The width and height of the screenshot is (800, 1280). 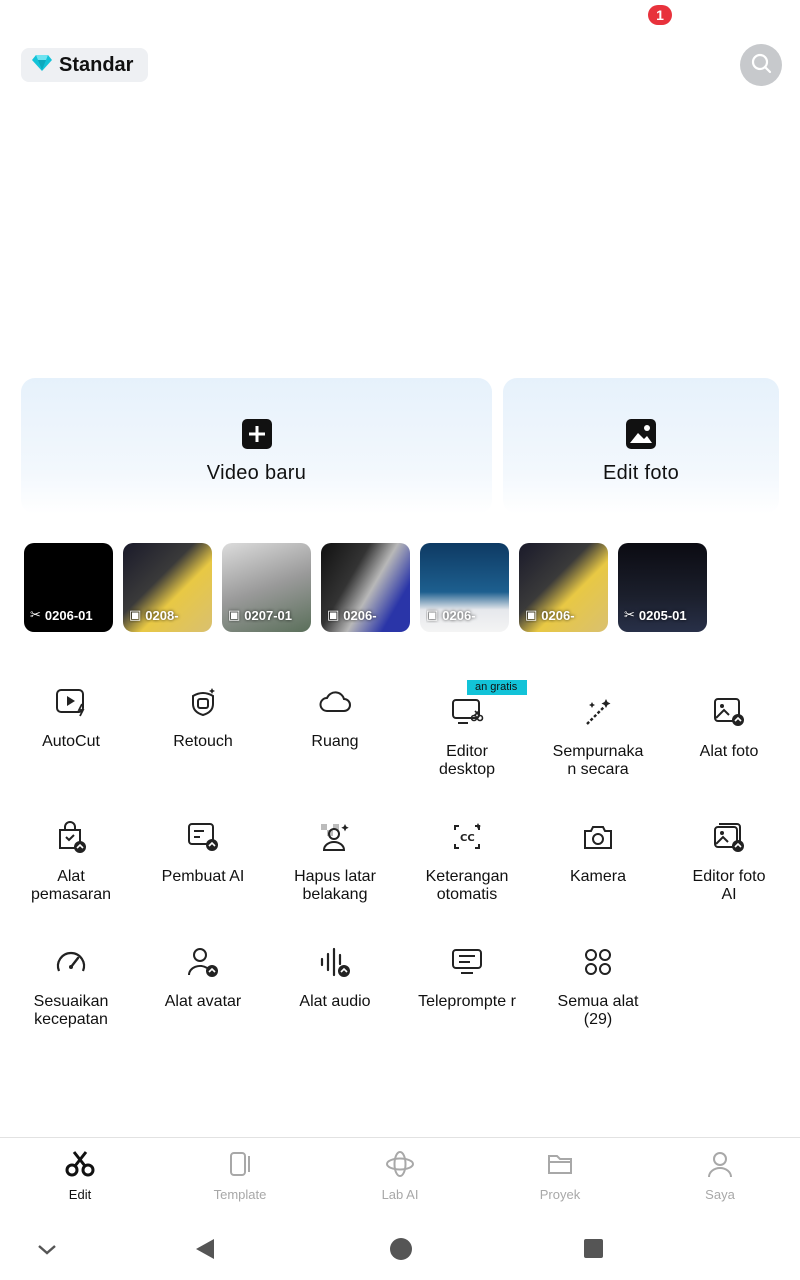 I want to click on tool-label: Sesuaikan kecepatan, so click(x=71, y=1010).